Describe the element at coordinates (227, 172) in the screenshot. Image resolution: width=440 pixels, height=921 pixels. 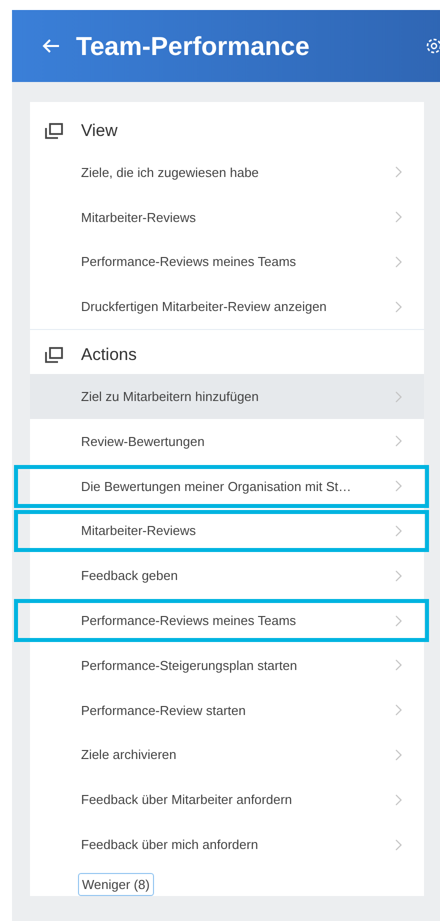
I see `menu-item: Ziele, die ich zugewiesen habe` at that location.